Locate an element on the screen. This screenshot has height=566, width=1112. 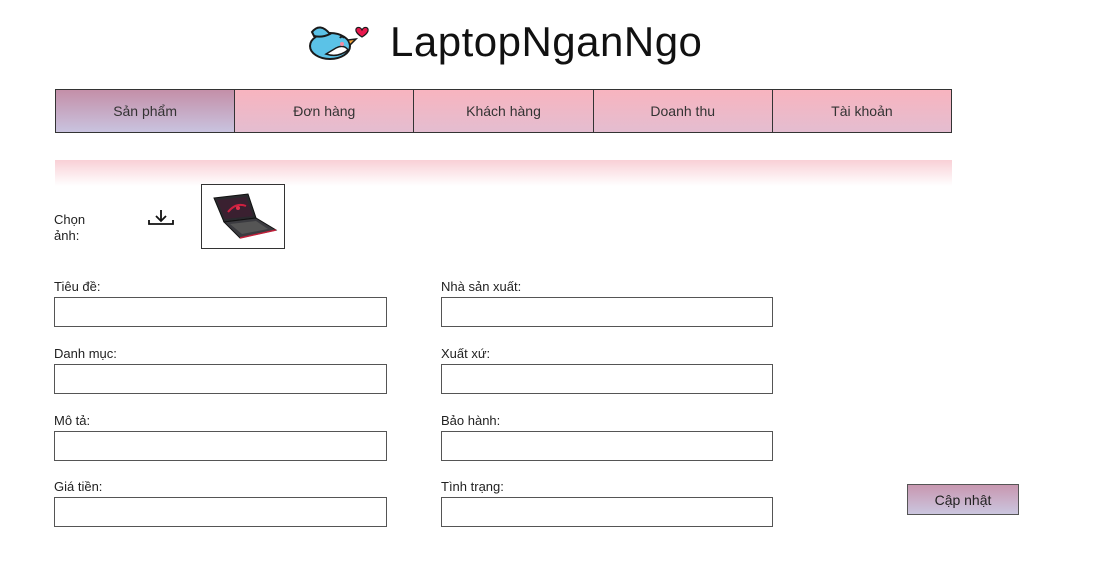
brand-header: LaptopNganNgo is located at coordinates (503, 42).